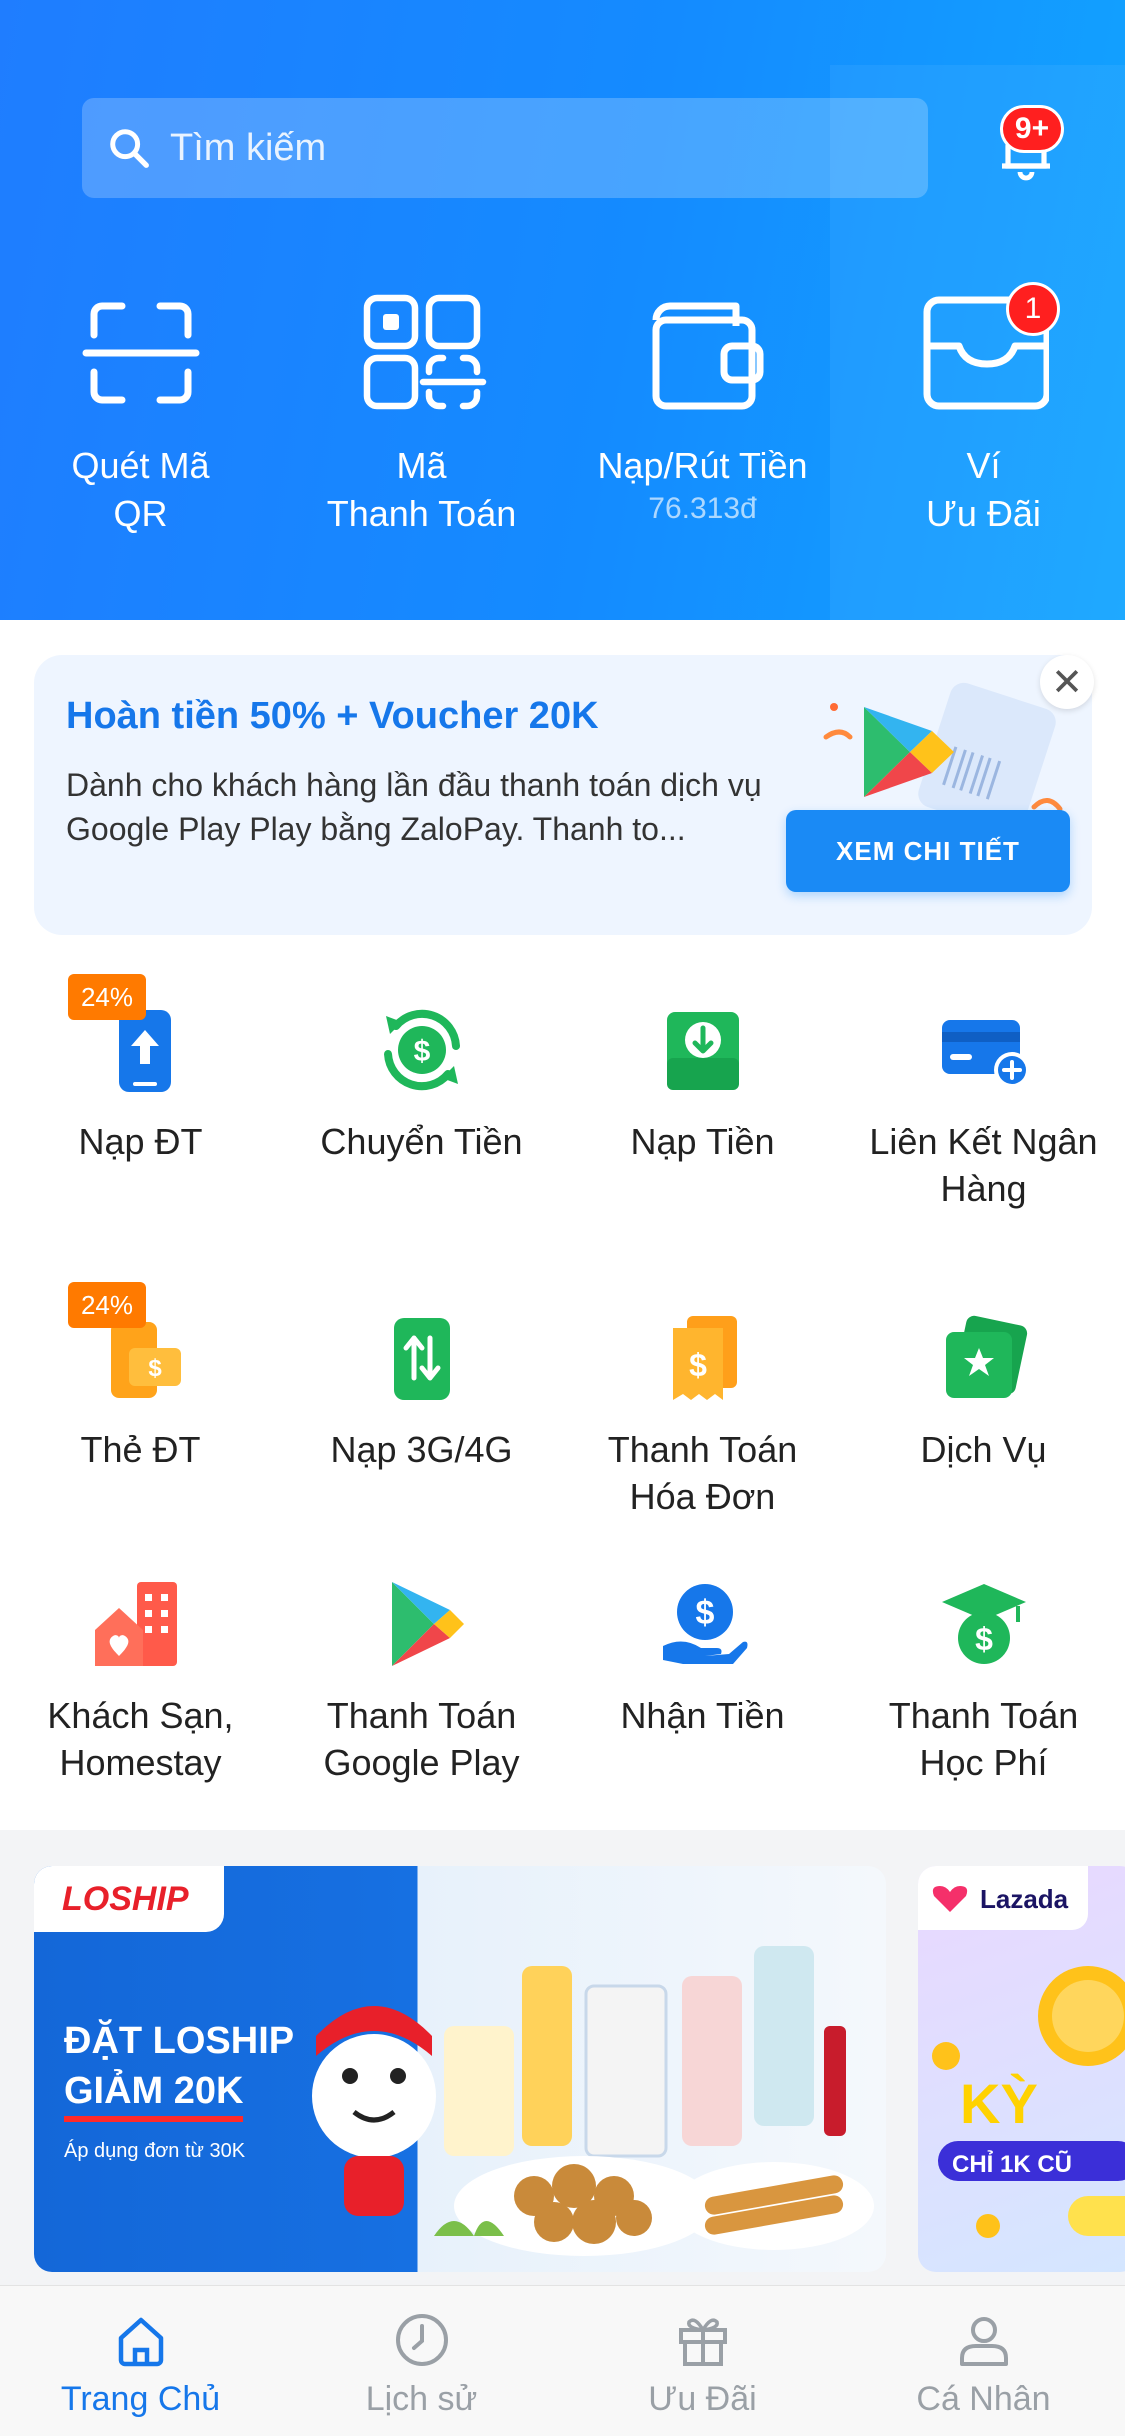 The image size is (1125, 2436). What do you see at coordinates (421, 1359) in the screenshot?
I see `mobile-data-icon` at bounding box center [421, 1359].